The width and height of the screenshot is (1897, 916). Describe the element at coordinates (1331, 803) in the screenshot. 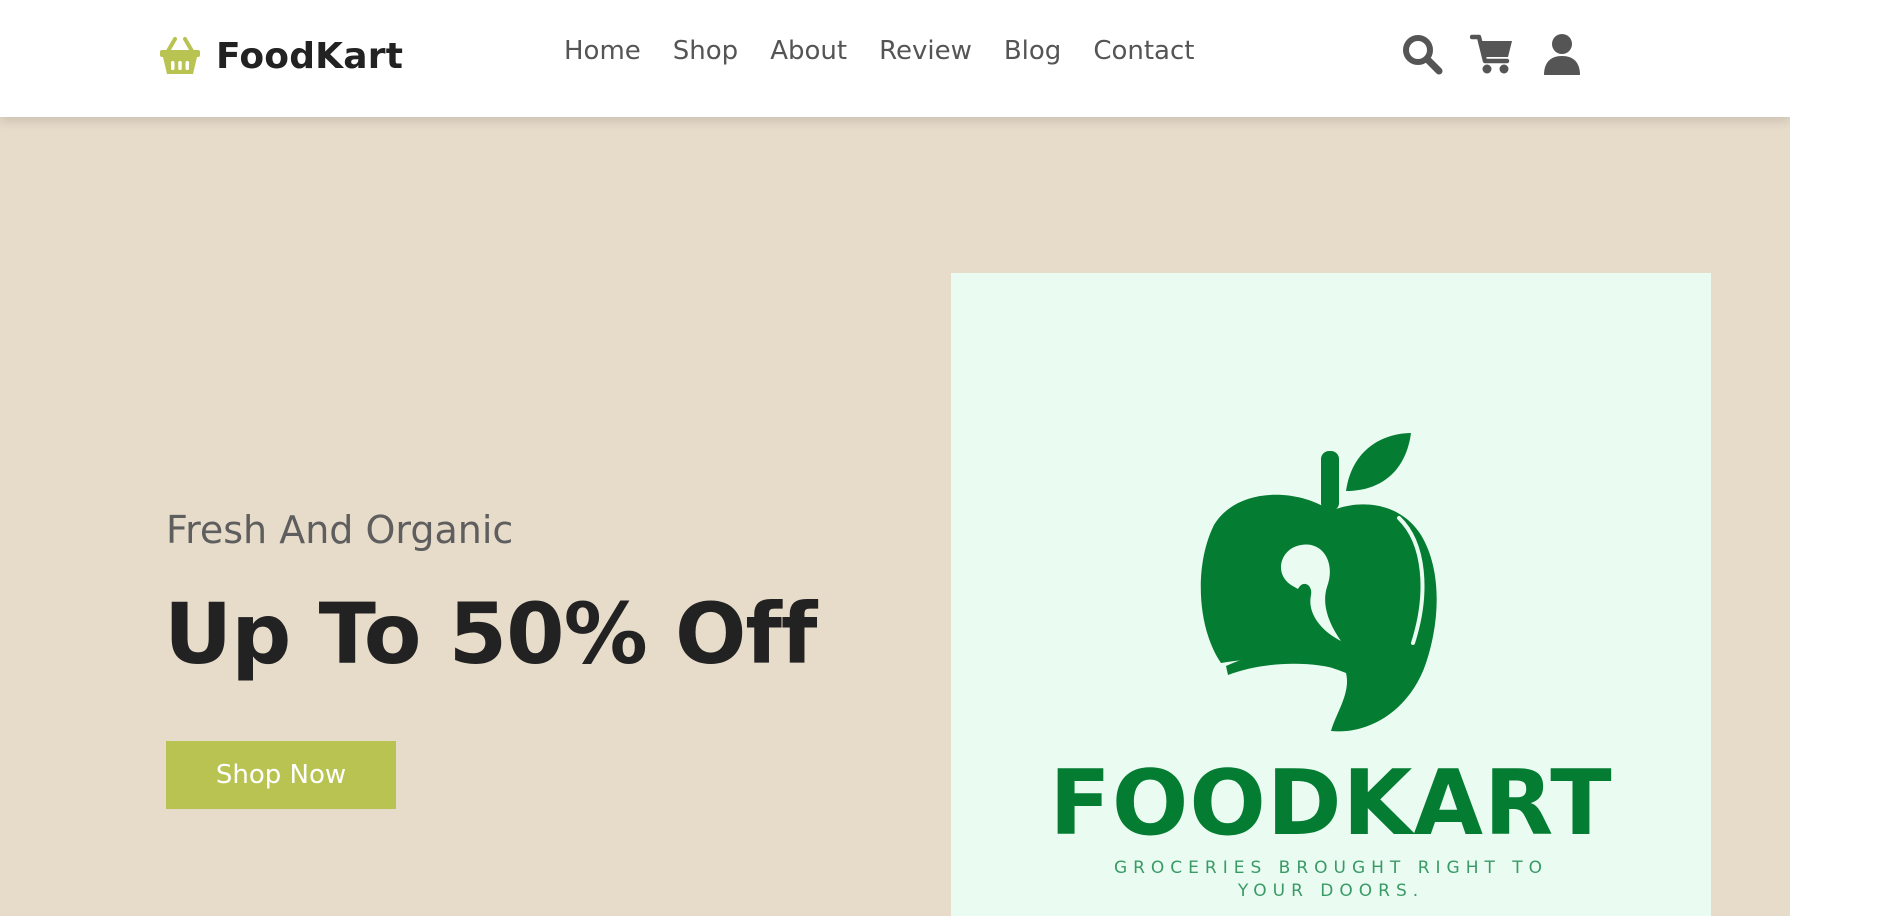

I see `promo-brand-name: FOODKART` at that location.